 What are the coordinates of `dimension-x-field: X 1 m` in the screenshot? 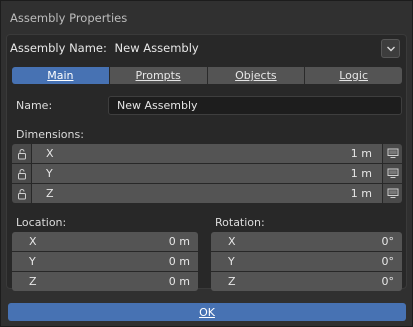 It's located at (207, 153).